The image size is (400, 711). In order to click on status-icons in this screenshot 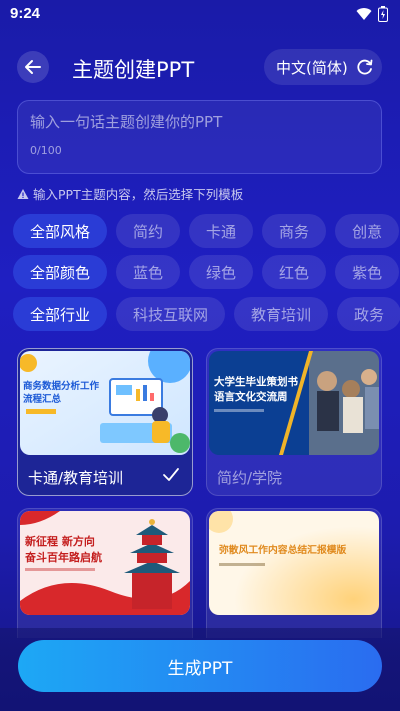, I will do `click(372, 14)`.